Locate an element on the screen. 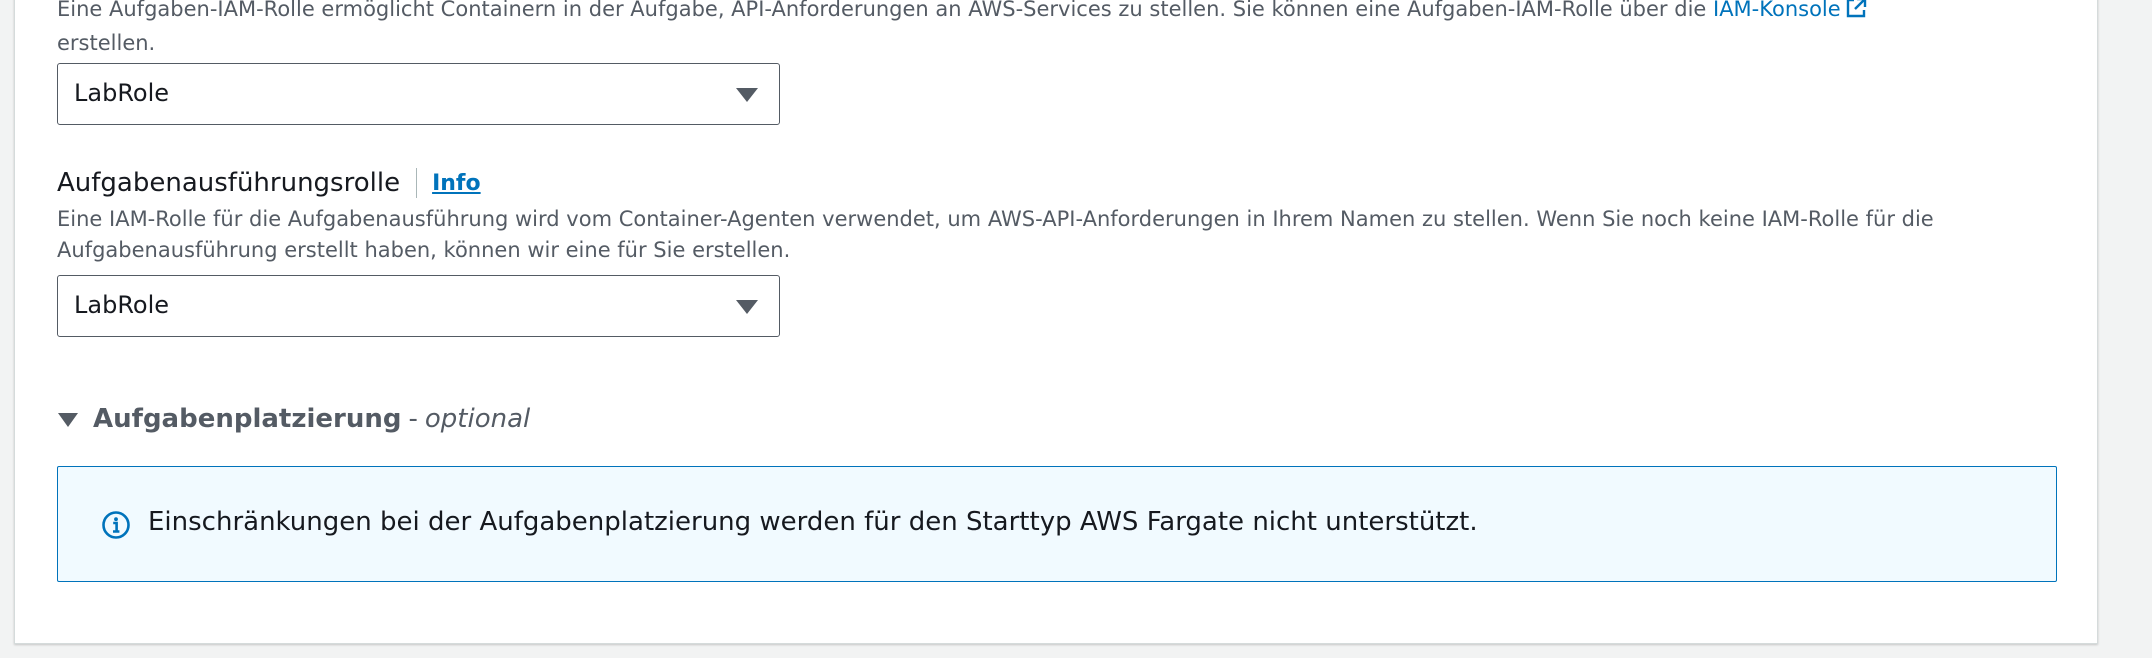  task-placement-expander: Aufgabenplatzierung - optional is located at coordinates (293, 419).